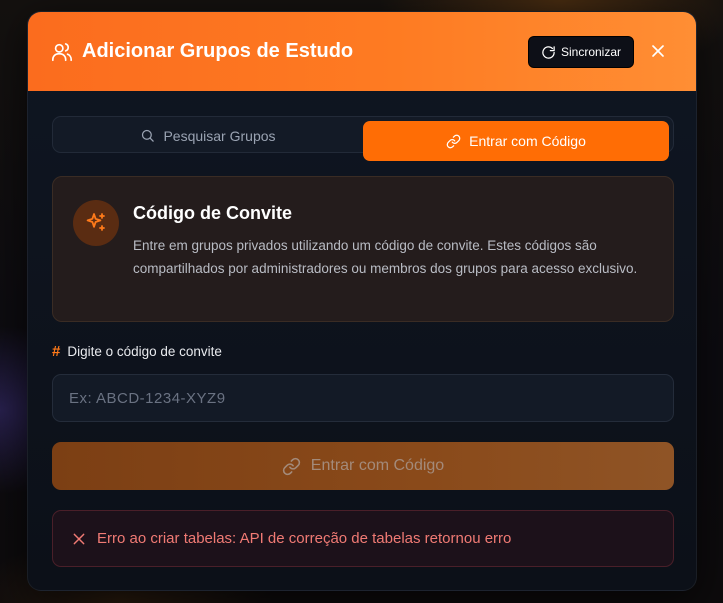  I want to click on sync-button: Sincronizar, so click(581, 52).